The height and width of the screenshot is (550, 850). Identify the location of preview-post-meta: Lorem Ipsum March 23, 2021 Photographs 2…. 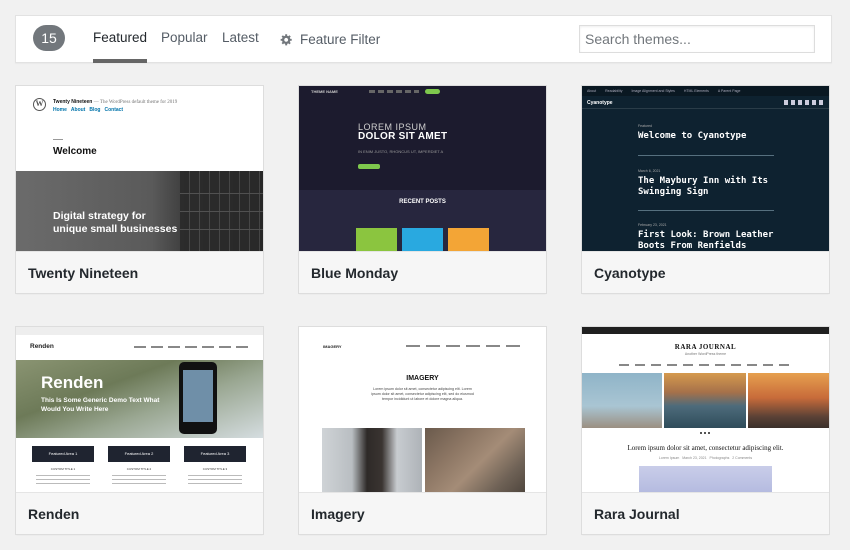
(705, 458).